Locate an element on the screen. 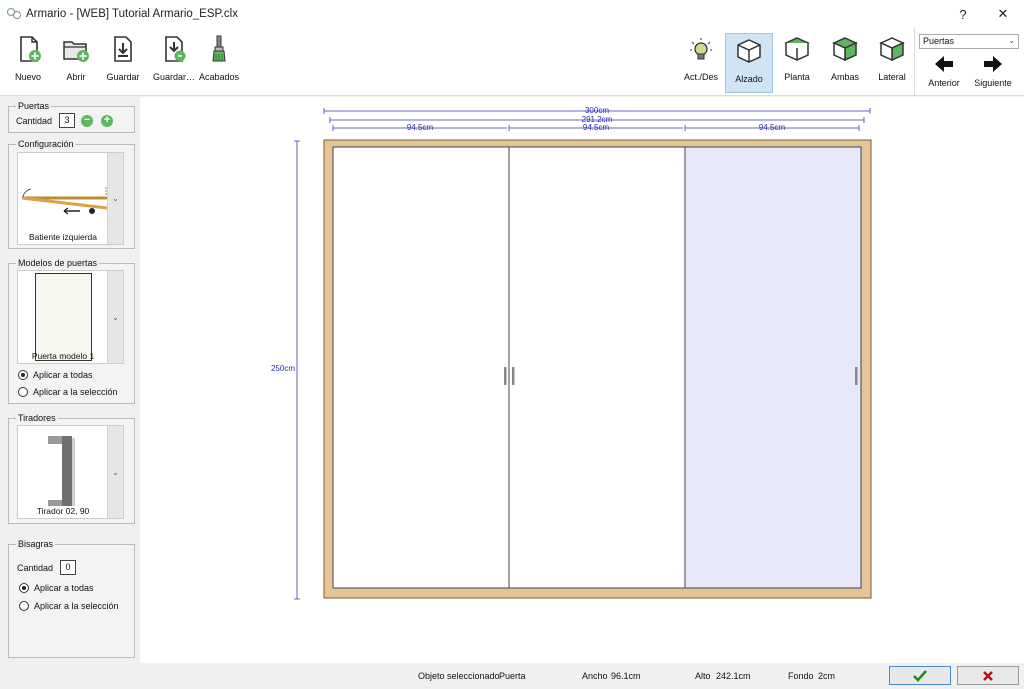 This screenshot has width=1024, height=689. door-model-thumbnail is located at coordinates (63, 317).